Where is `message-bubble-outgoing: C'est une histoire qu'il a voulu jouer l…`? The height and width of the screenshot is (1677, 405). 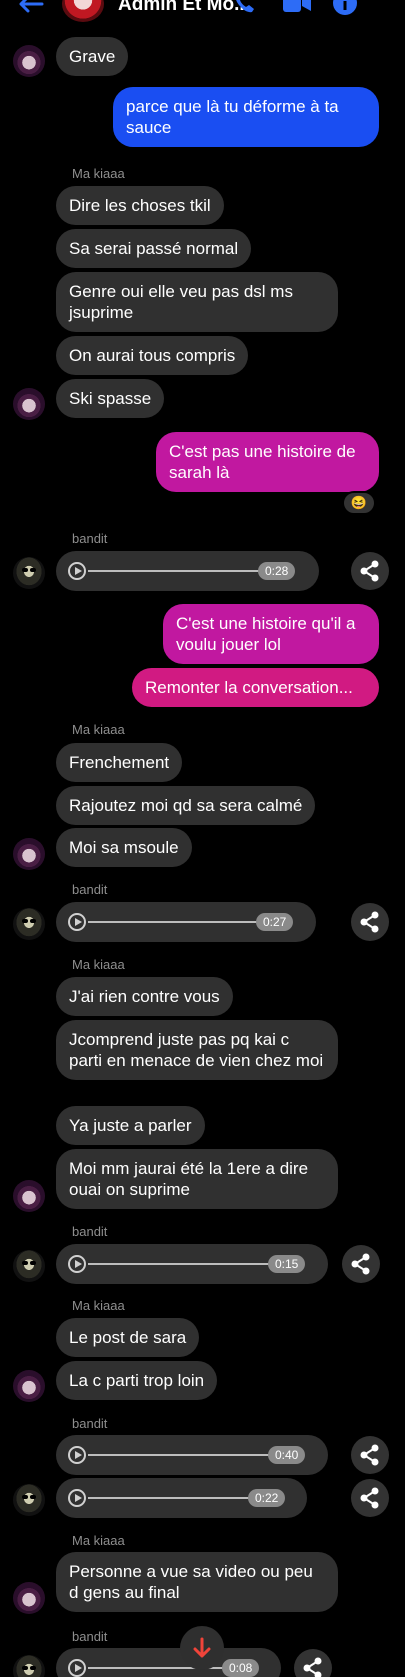
message-bubble-outgoing: C'est une histoire qu'il a voulu jouer l… is located at coordinates (271, 634).